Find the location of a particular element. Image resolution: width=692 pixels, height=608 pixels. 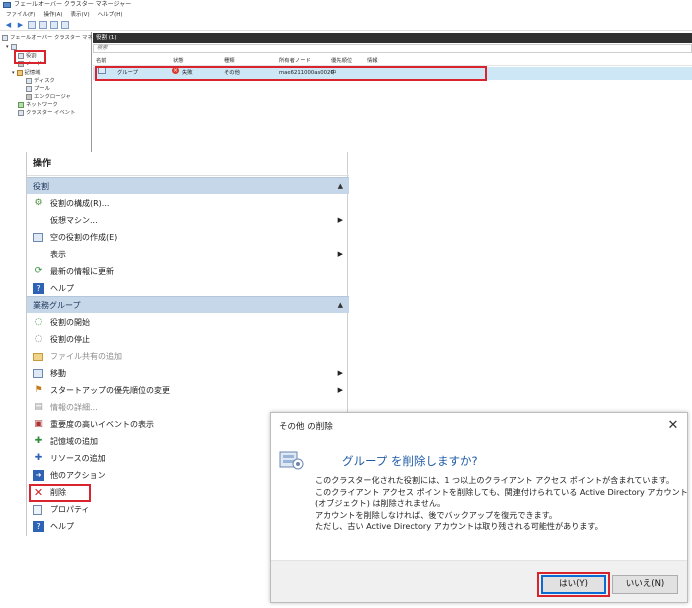

action-stop-role: ◌ 役割の停止 is located at coordinates (188, 339).